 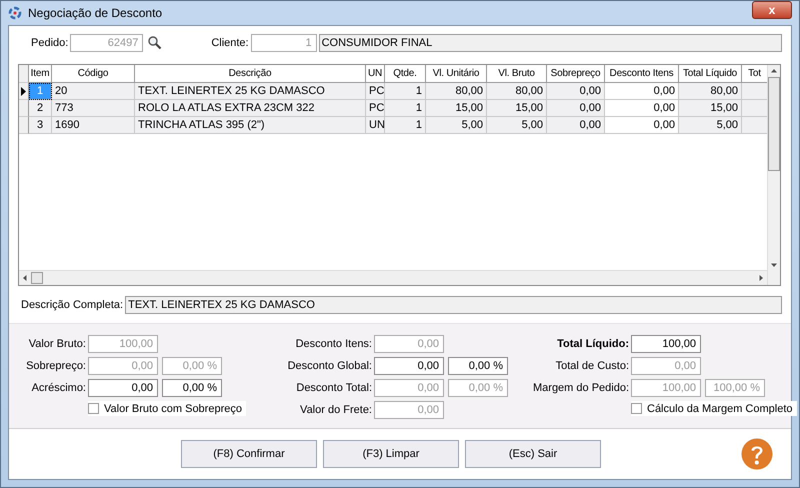 What do you see at coordinates (250, 125) in the screenshot?
I see `table-cell: TRINCHA ATLAS 395 (2")` at bounding box center [250, 125].